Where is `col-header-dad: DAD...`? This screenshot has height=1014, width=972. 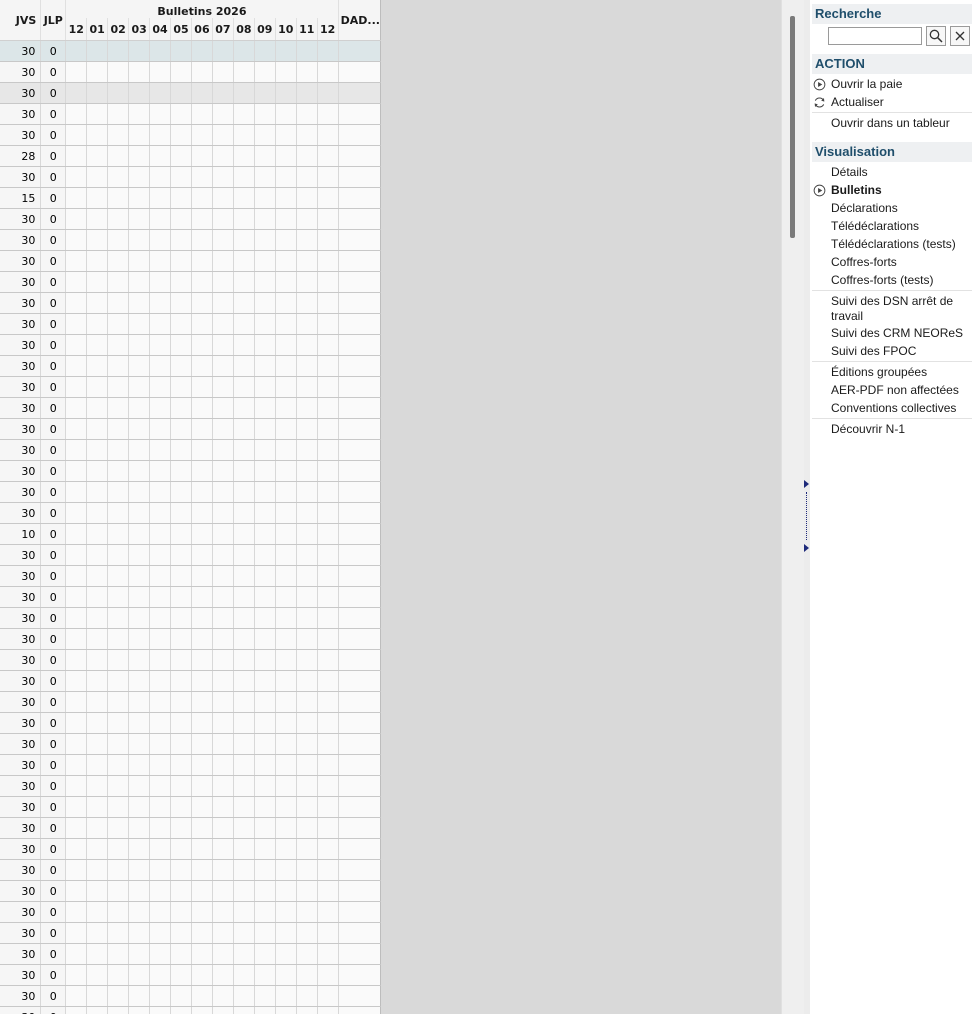
col-header-dad: DAD... is located at coordinates (359, 20).